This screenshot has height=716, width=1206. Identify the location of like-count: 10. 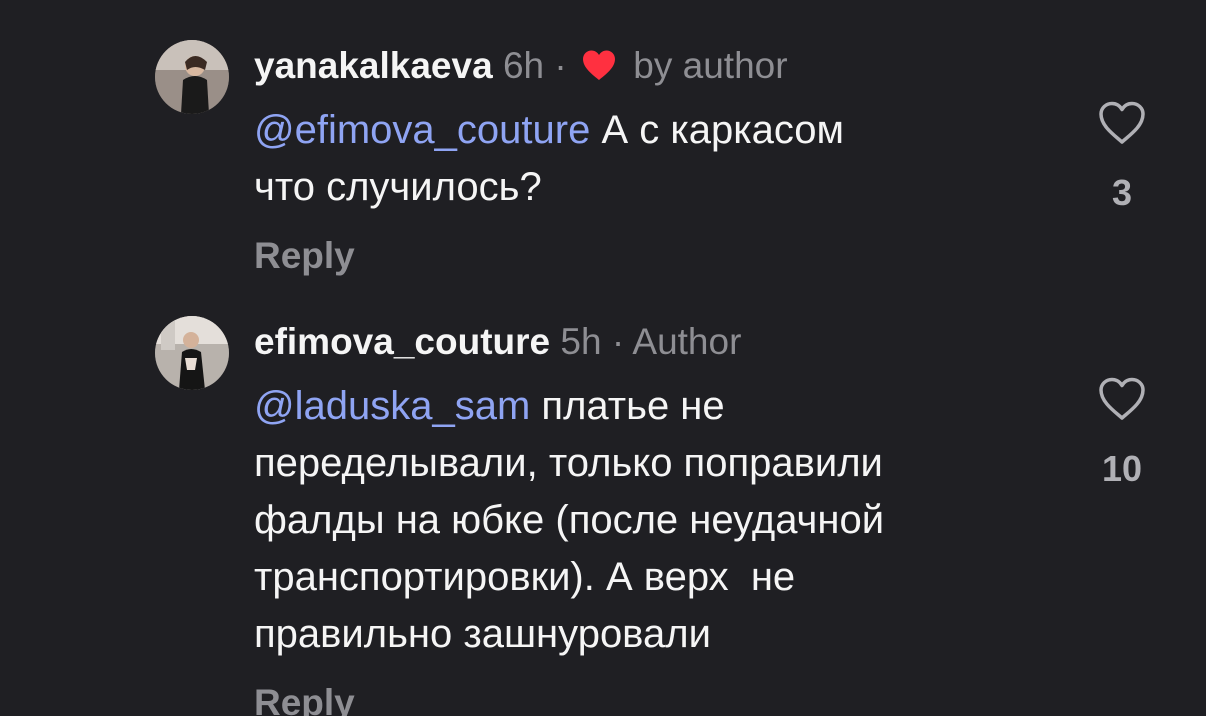
(1122, 468).